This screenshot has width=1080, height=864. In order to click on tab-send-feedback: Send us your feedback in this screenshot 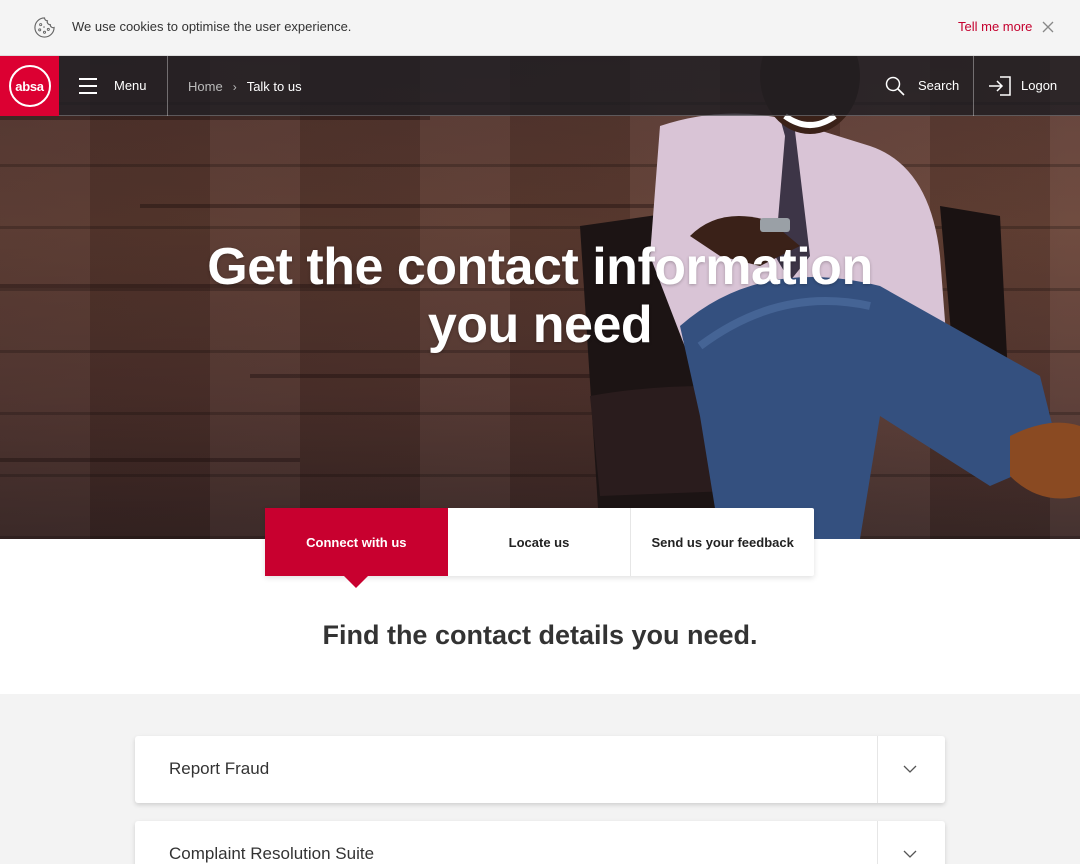, I will do `click(722, 542)`.